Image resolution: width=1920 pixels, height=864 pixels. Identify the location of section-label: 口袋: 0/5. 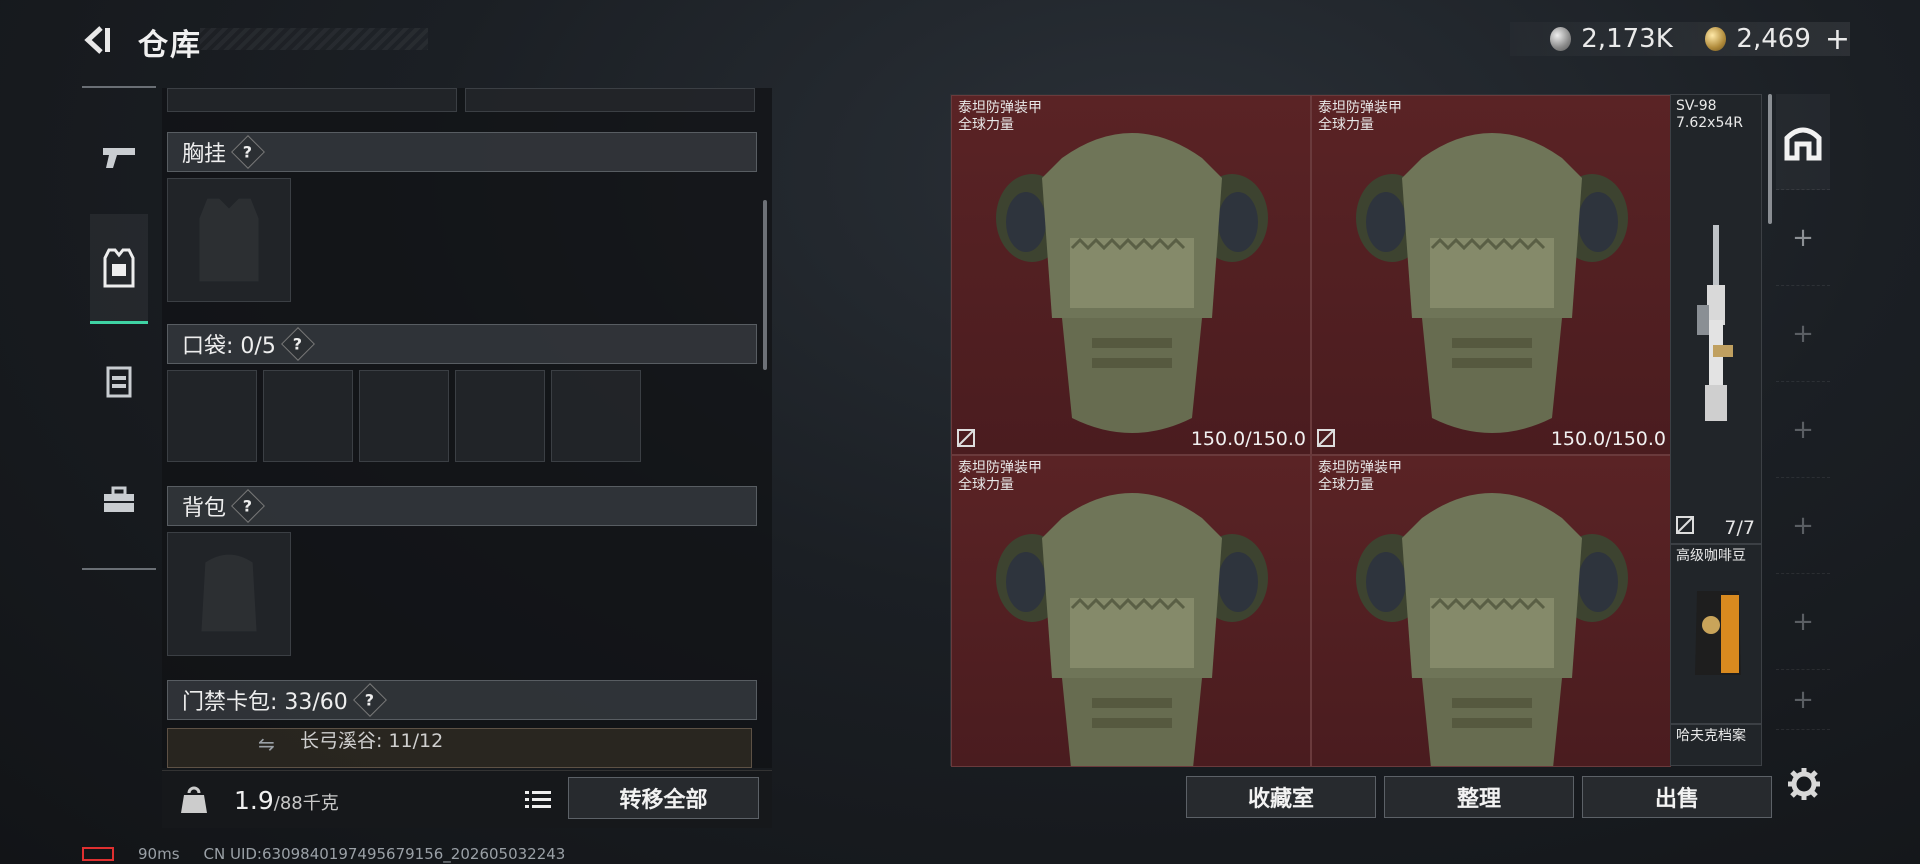
(229, 346).